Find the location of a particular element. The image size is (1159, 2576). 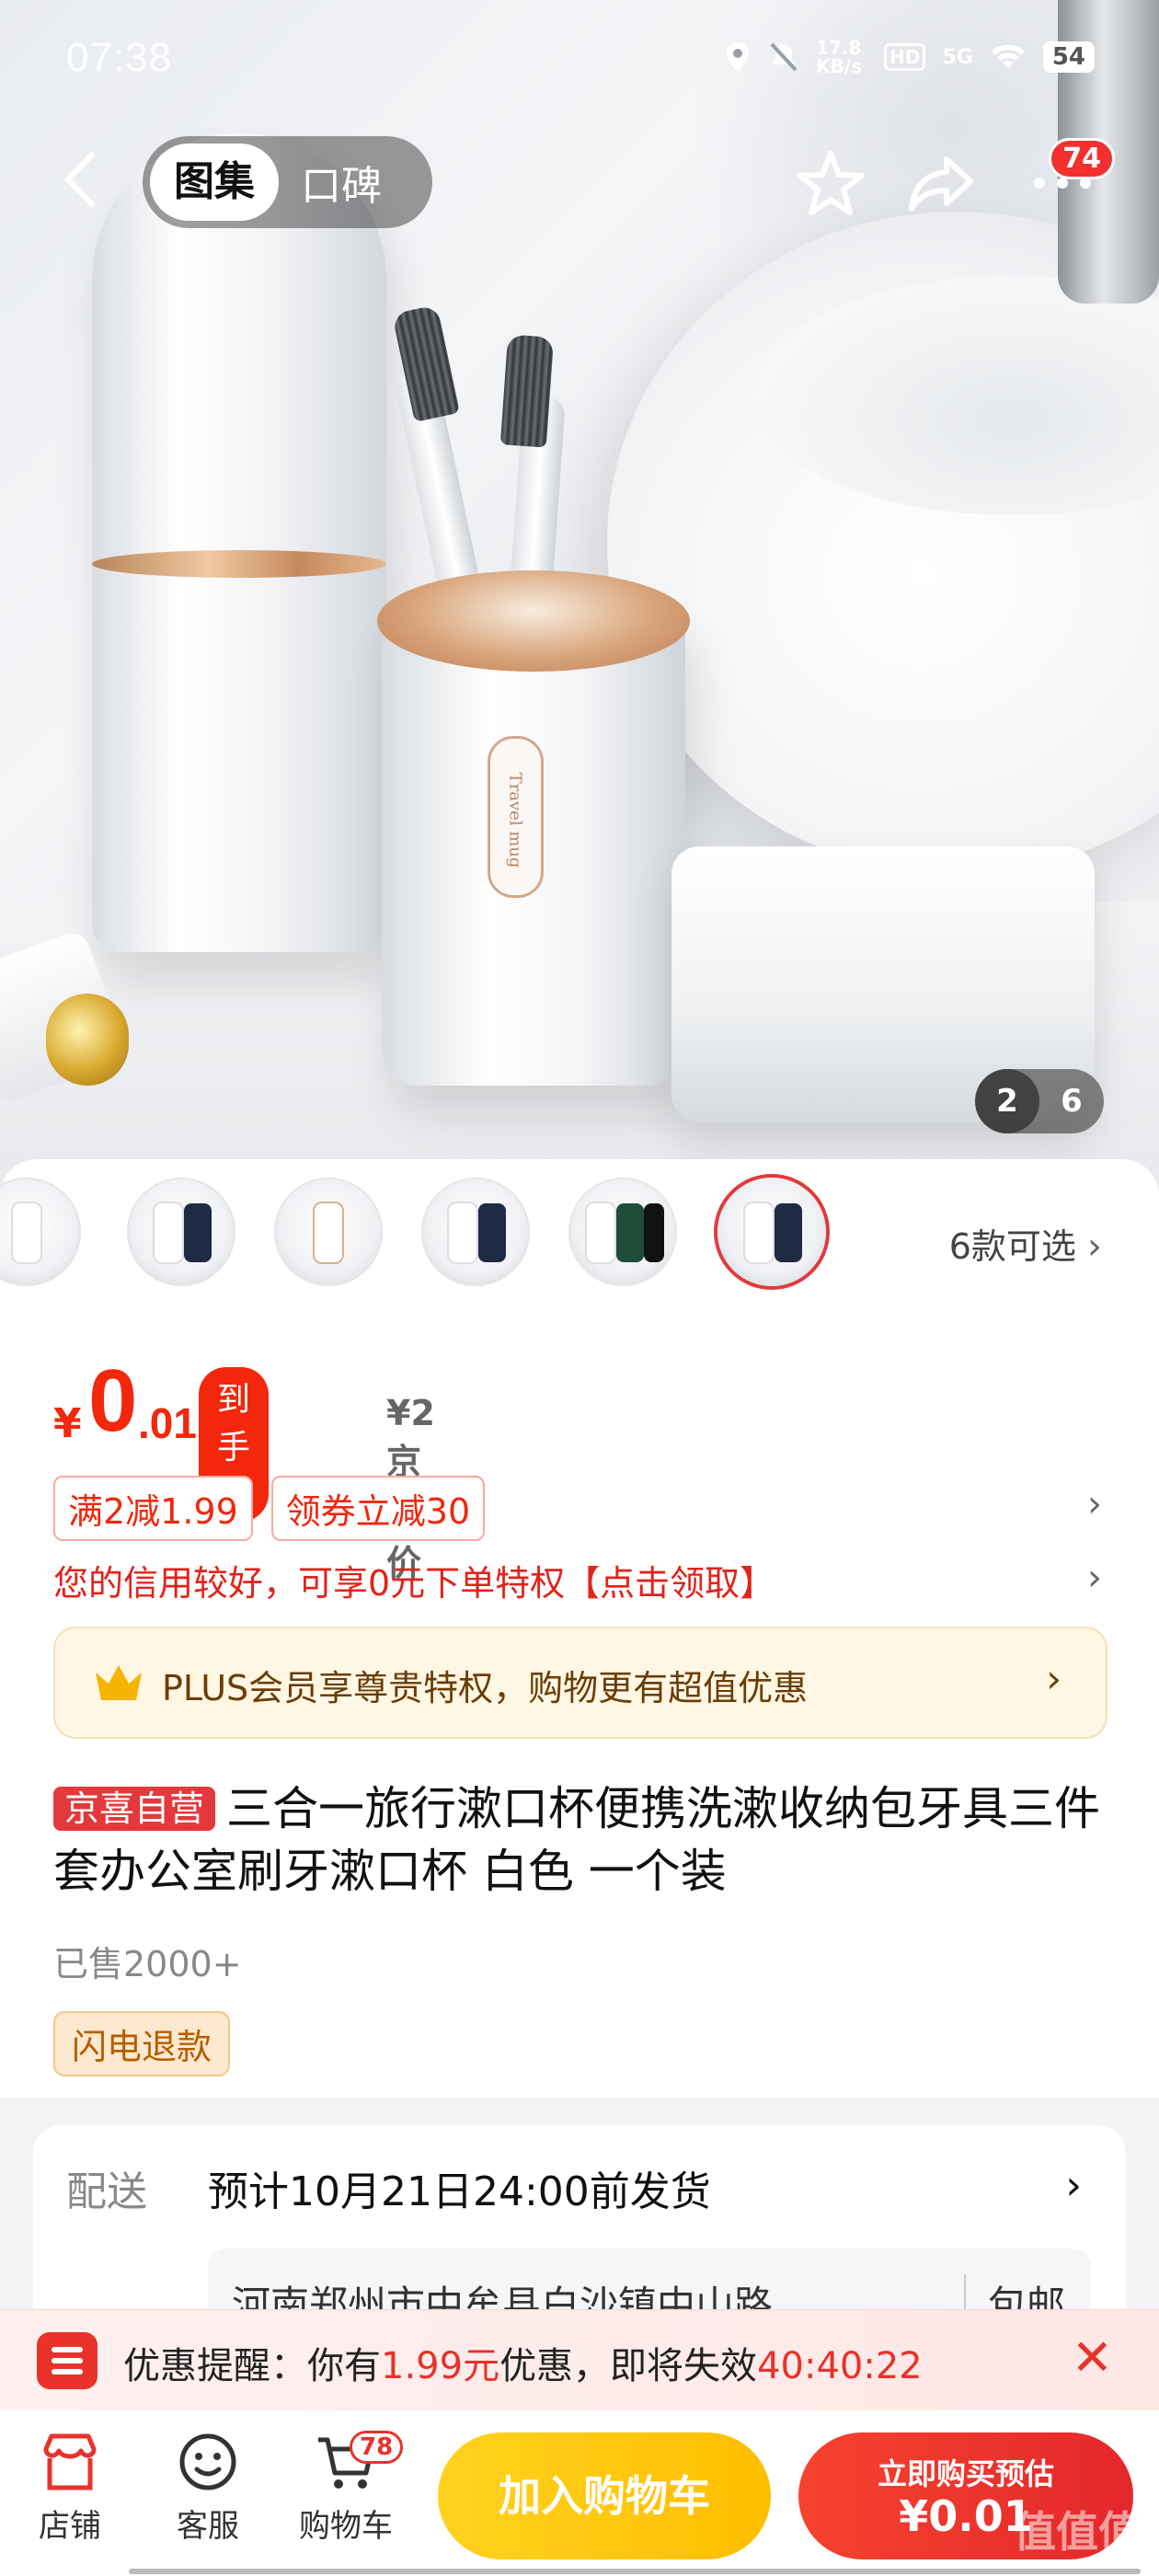

coupon-tag: 领券立减30 is located at coordinates (378, 1508).